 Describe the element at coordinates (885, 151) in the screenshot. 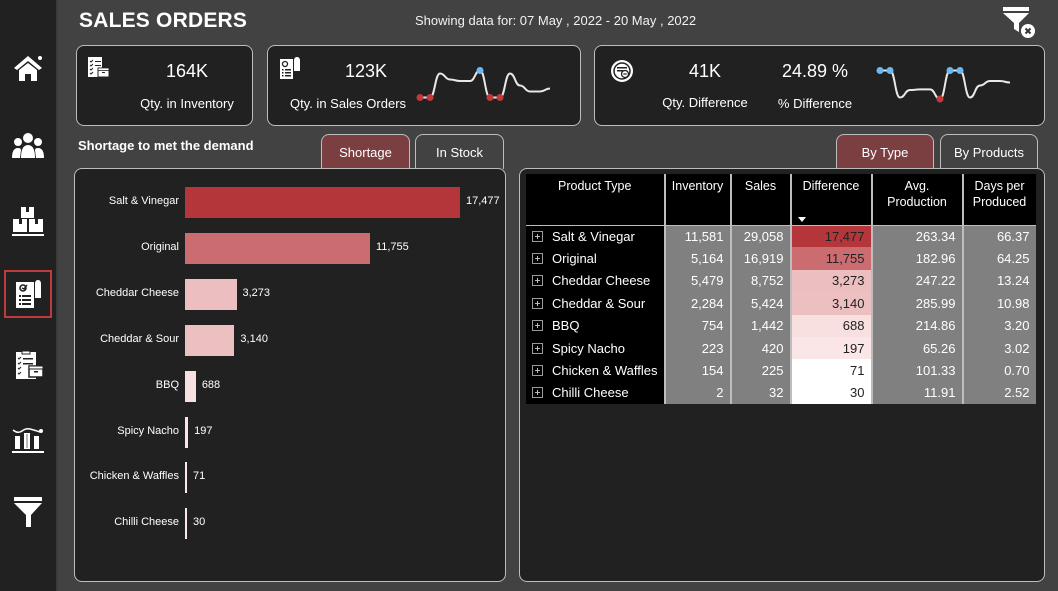

I see `tab-by-type: By Type` at that location.